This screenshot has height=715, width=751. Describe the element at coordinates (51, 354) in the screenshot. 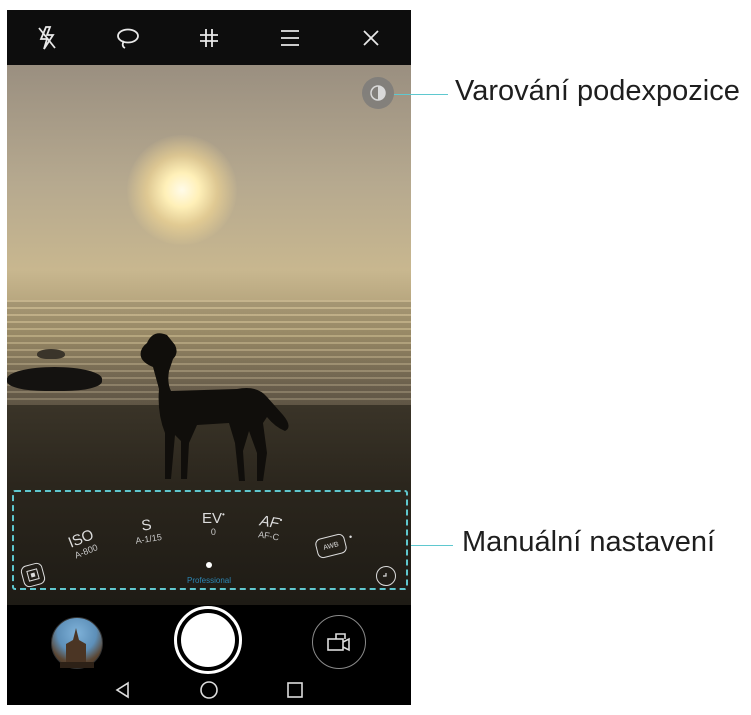

I see `rock-small` at that location.